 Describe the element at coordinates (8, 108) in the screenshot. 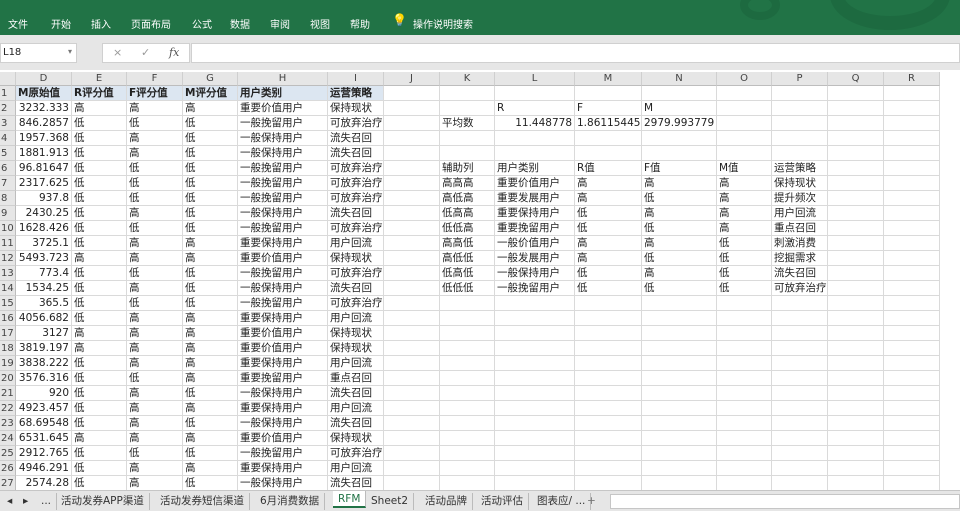

I see `row-header-2: 2` at that location.